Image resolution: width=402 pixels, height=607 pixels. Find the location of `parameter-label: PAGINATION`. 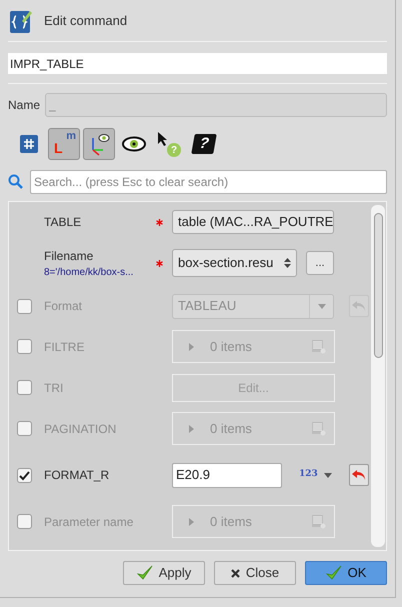

parameter-label: PAGINATION is located at coordinates (81, 429).